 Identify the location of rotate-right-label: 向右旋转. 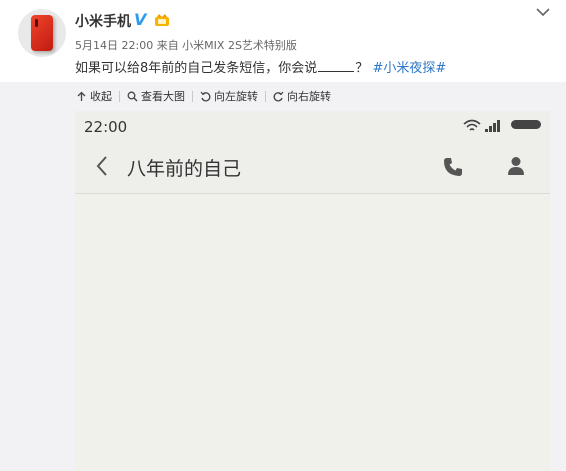
(309, 96).